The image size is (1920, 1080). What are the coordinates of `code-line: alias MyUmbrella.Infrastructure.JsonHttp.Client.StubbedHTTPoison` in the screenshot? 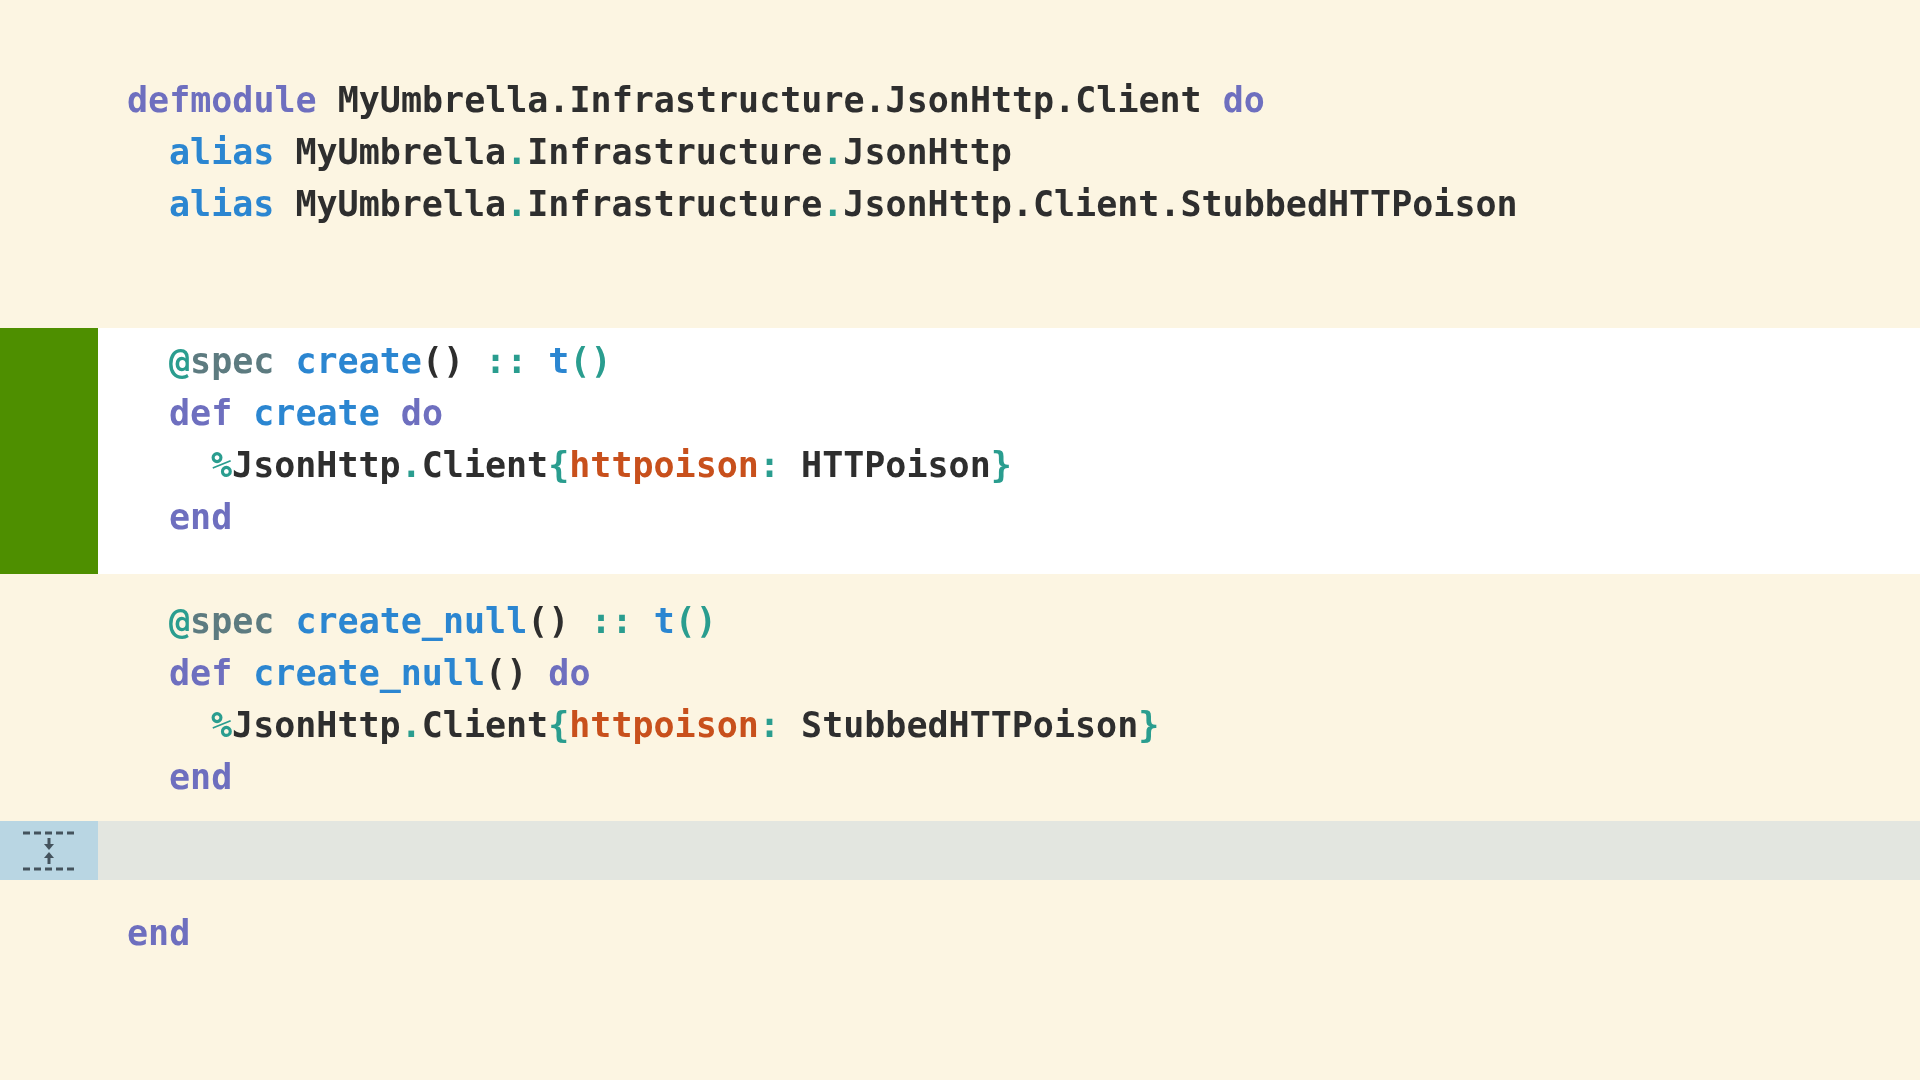 It's located at (843, 204).